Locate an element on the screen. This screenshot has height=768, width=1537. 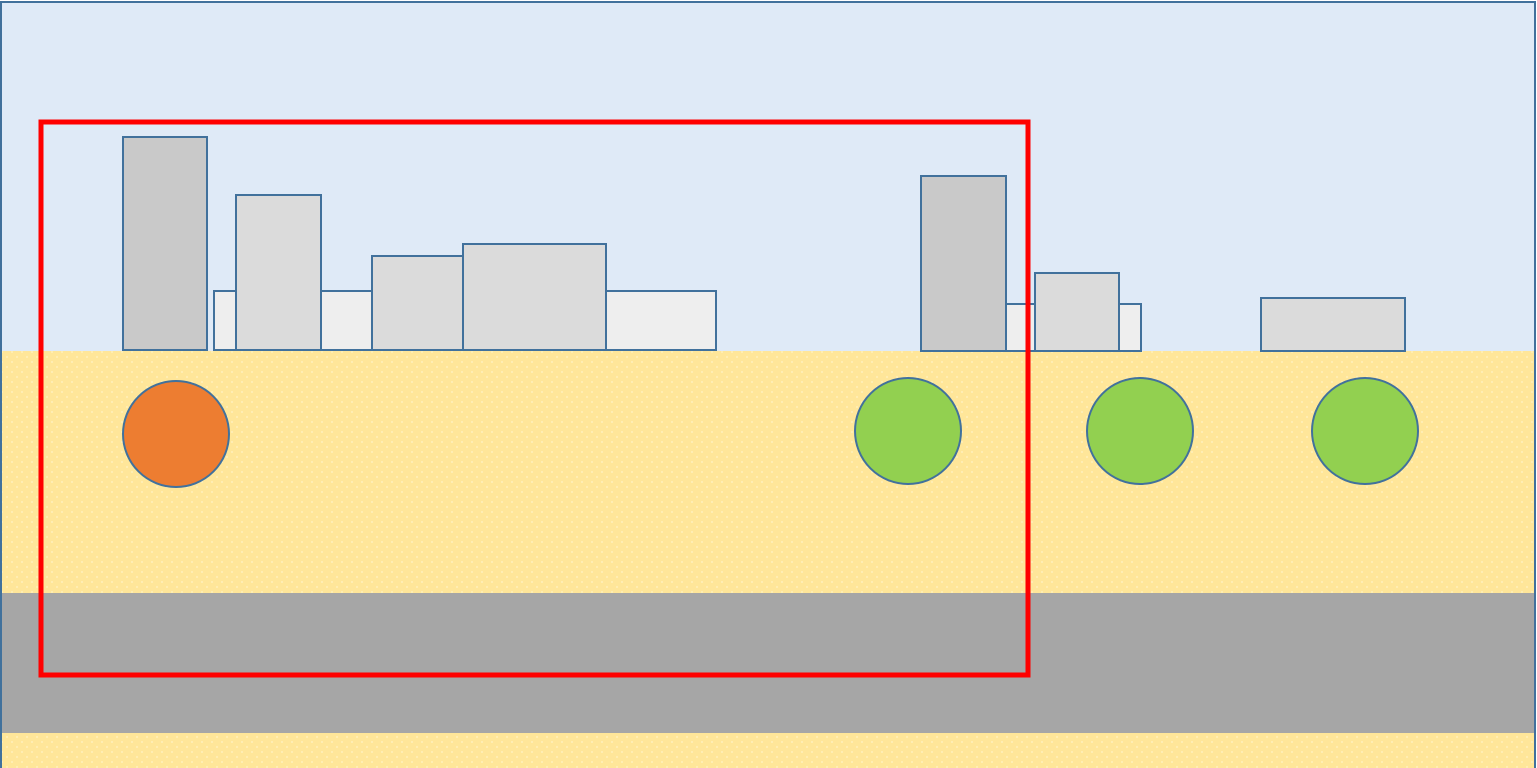
person-highlighted is located at coordinates (176, 434).